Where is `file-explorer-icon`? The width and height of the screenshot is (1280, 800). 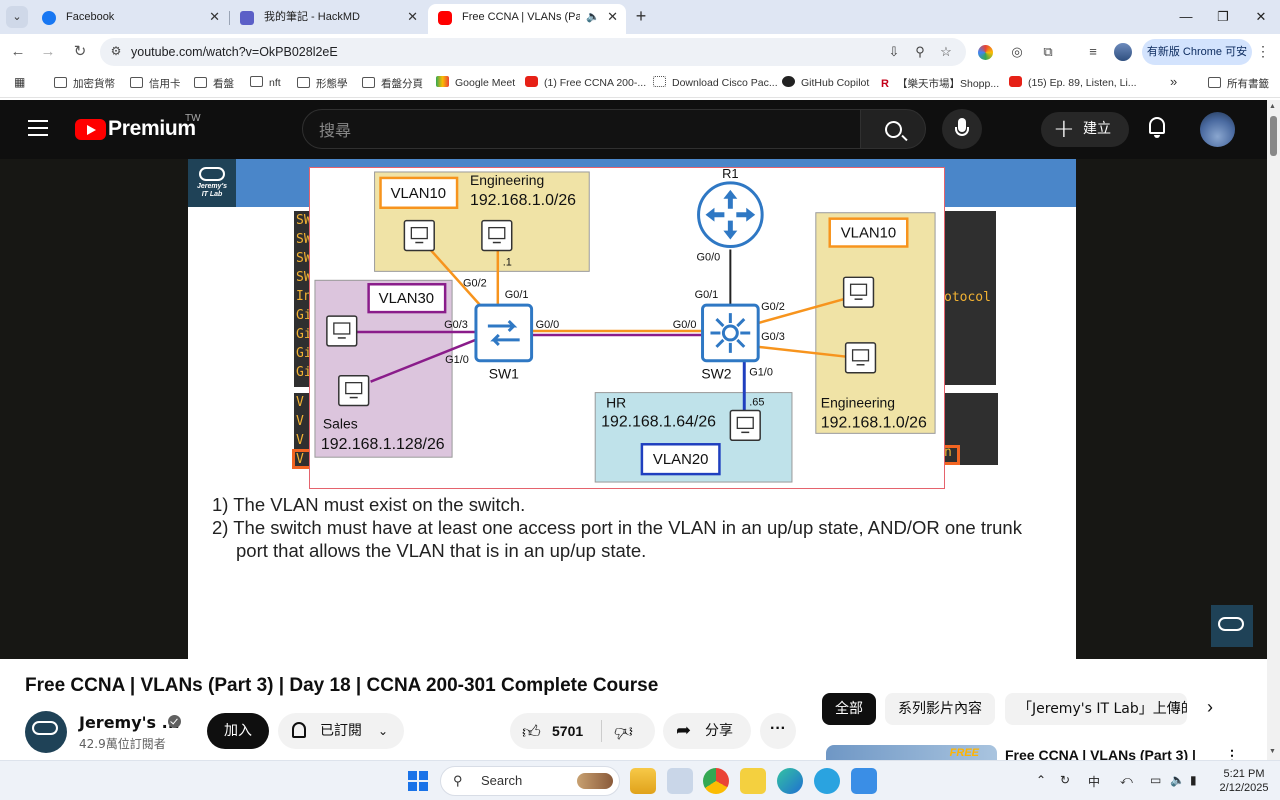
file-explorer-icon is located at coordinates (643, 781).